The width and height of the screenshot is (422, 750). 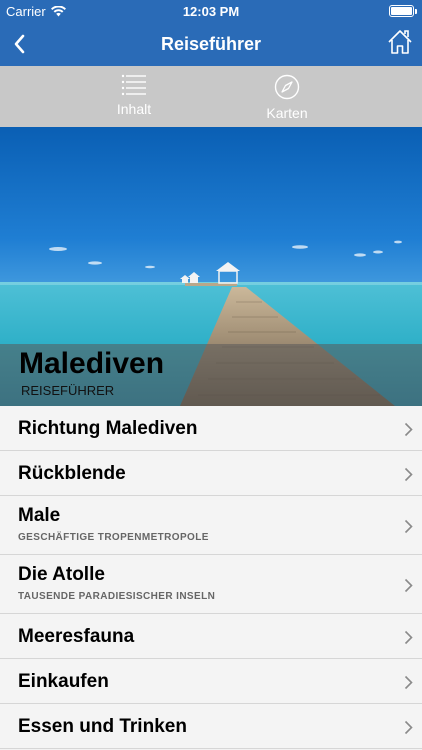 What do you see at coordinates (61, 574) in the screenshot?
I see `list-item-title: Die Atolle` at bounding box center [61, 574].